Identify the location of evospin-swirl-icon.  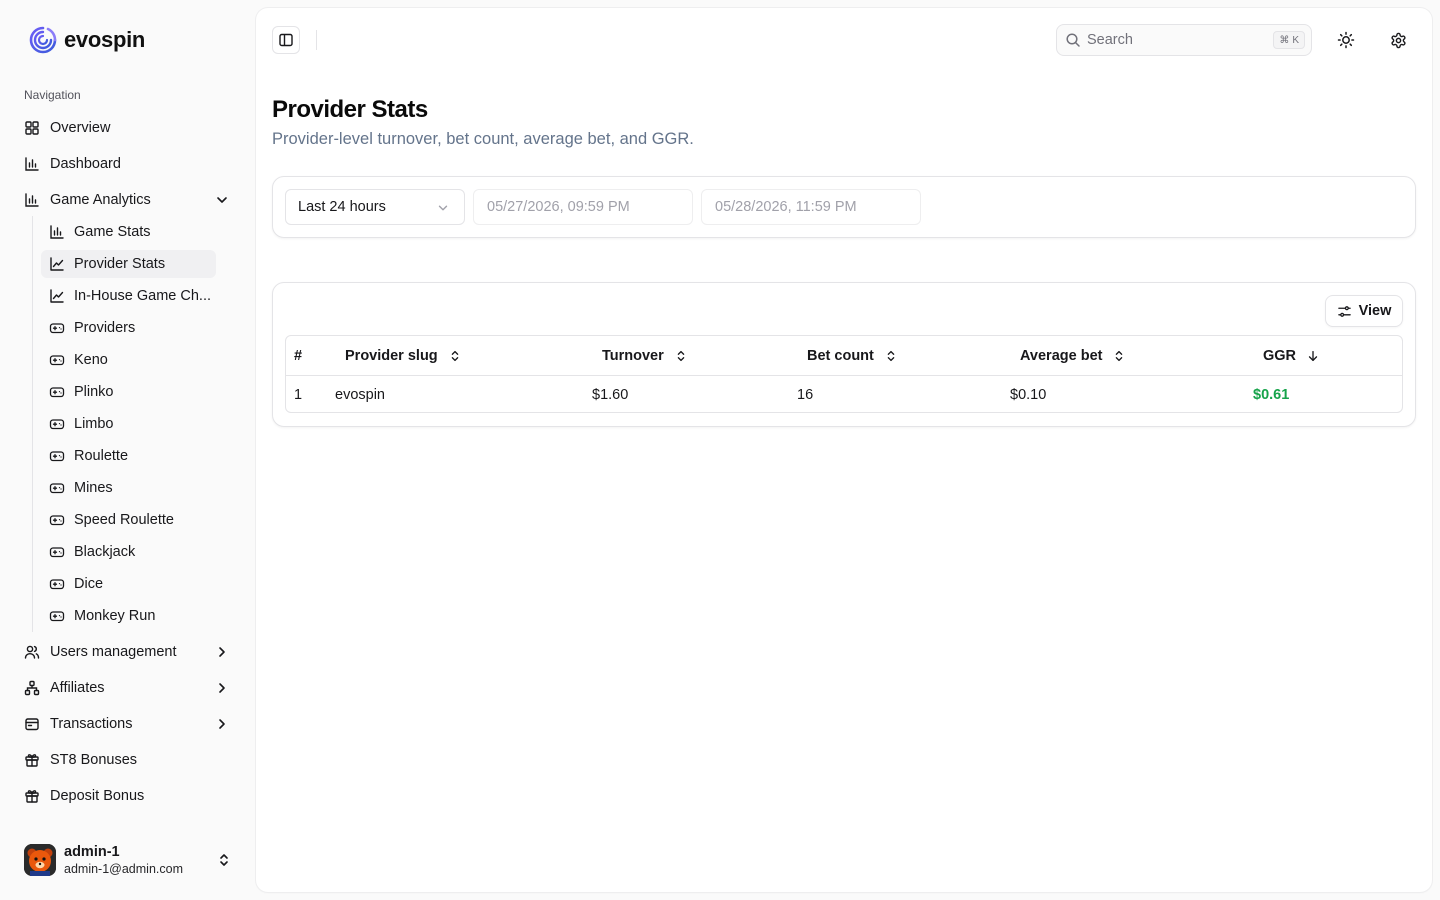
(43, 40).